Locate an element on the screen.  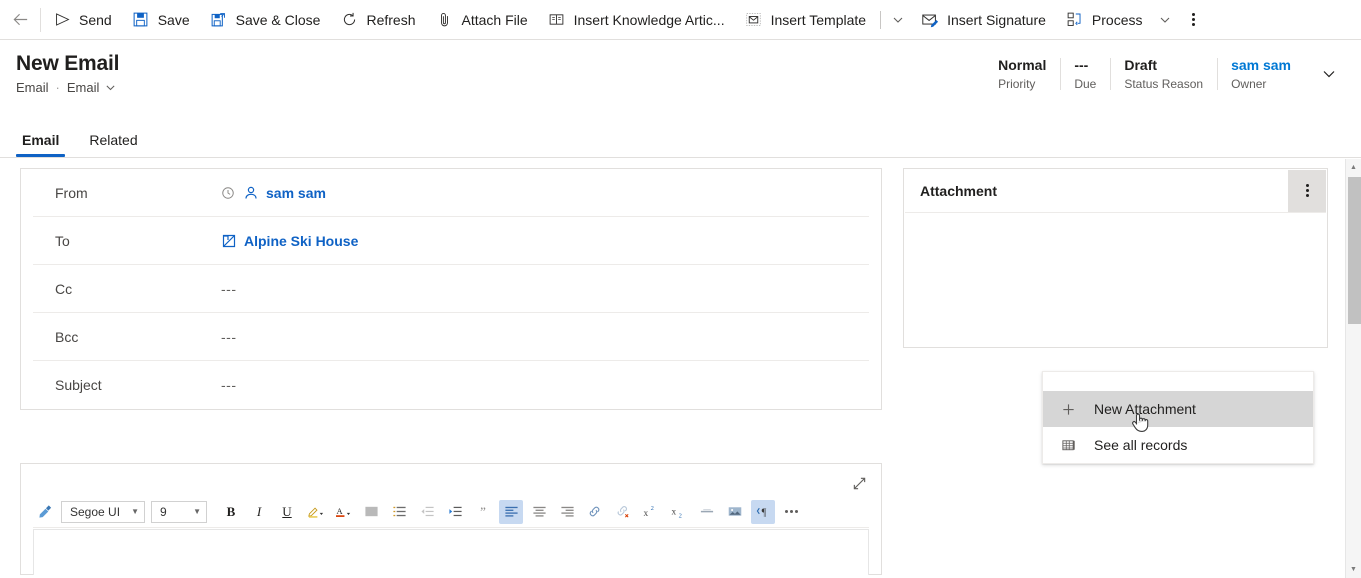
header-expand-chevron-down-icon is located at coordinates (1329, 74).